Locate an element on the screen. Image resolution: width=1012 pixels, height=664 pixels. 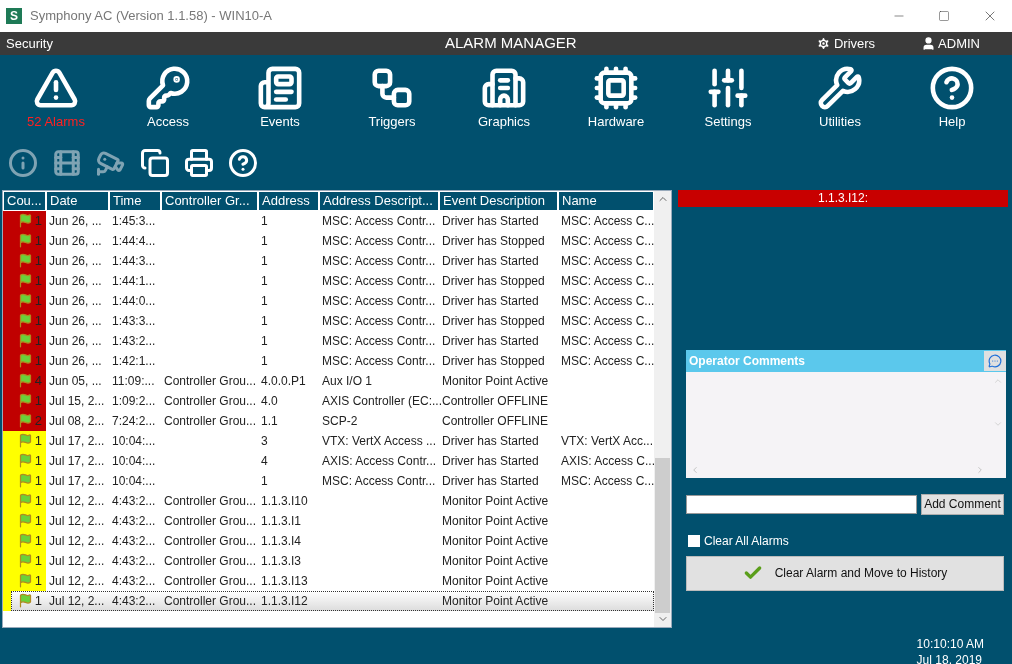
page-title: ALARM MANAGER is located at coordinates (511, 43).